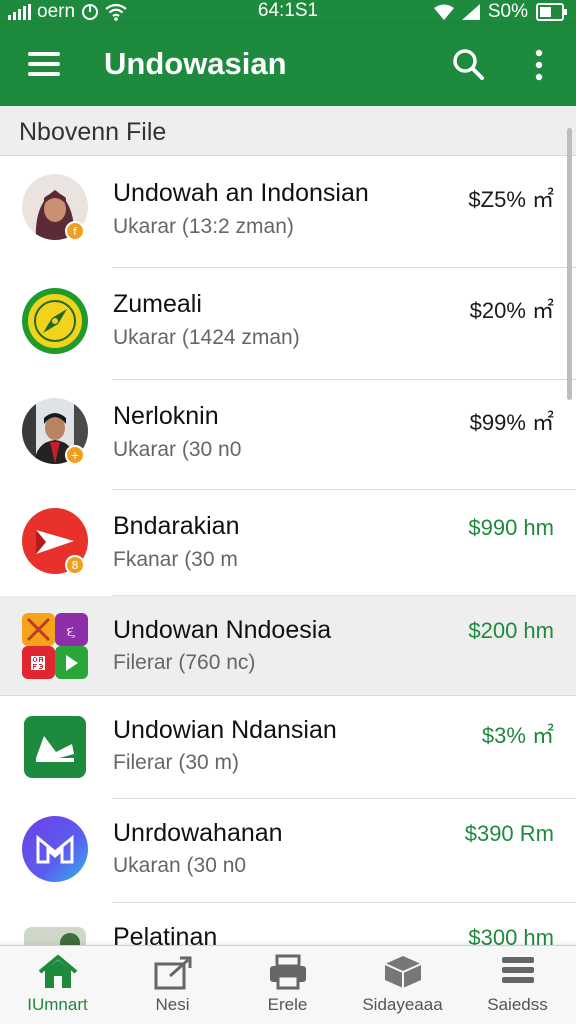 The height and width of the screenshot is (1024, 576). Describe the element at coordinates (177, 449) in the screenshot. I see `item-subtitle: Ukarar (30 n0` at that location.